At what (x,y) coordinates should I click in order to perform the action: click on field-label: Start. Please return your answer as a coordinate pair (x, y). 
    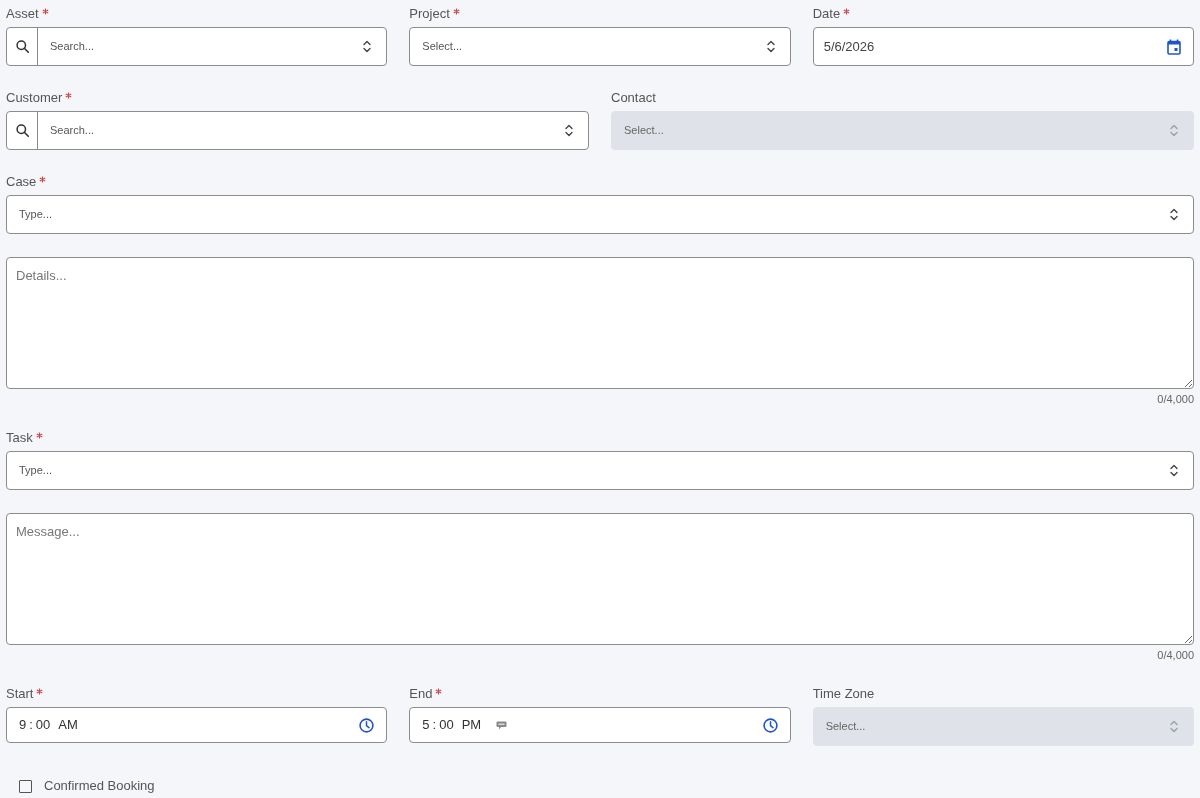
    Looking at the image, I should click on (20, 694).